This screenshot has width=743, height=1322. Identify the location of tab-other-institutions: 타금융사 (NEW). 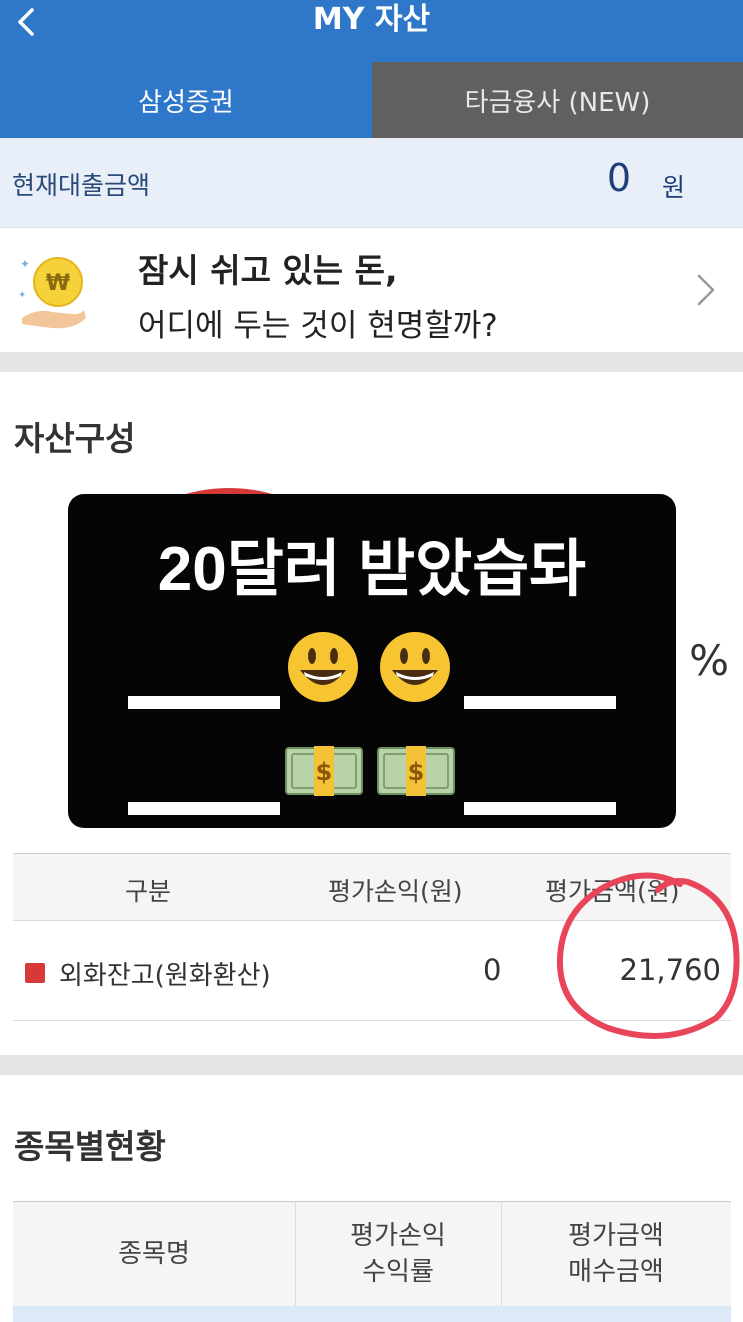
(557, 100).